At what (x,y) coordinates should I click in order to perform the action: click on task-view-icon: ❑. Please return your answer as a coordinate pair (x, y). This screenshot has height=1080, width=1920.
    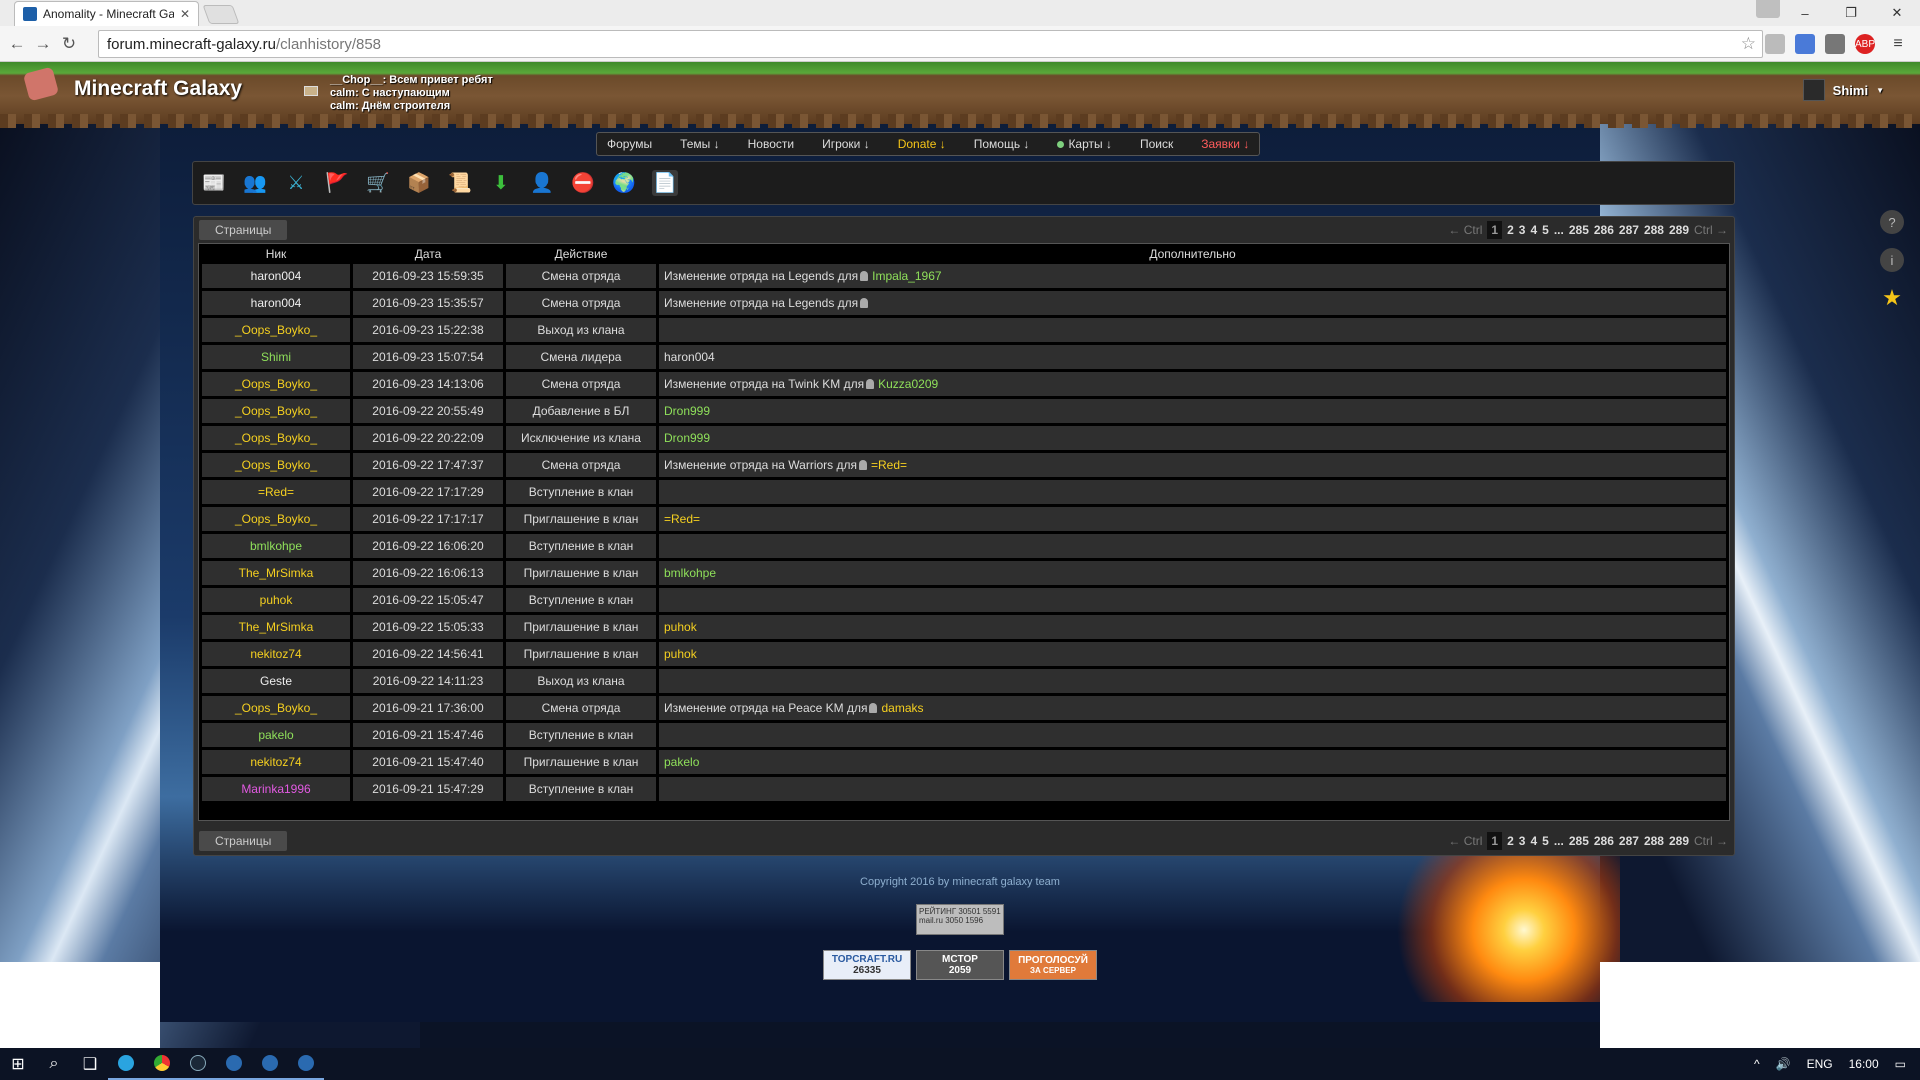
    Looking at the image, I should click on (90, 1064).